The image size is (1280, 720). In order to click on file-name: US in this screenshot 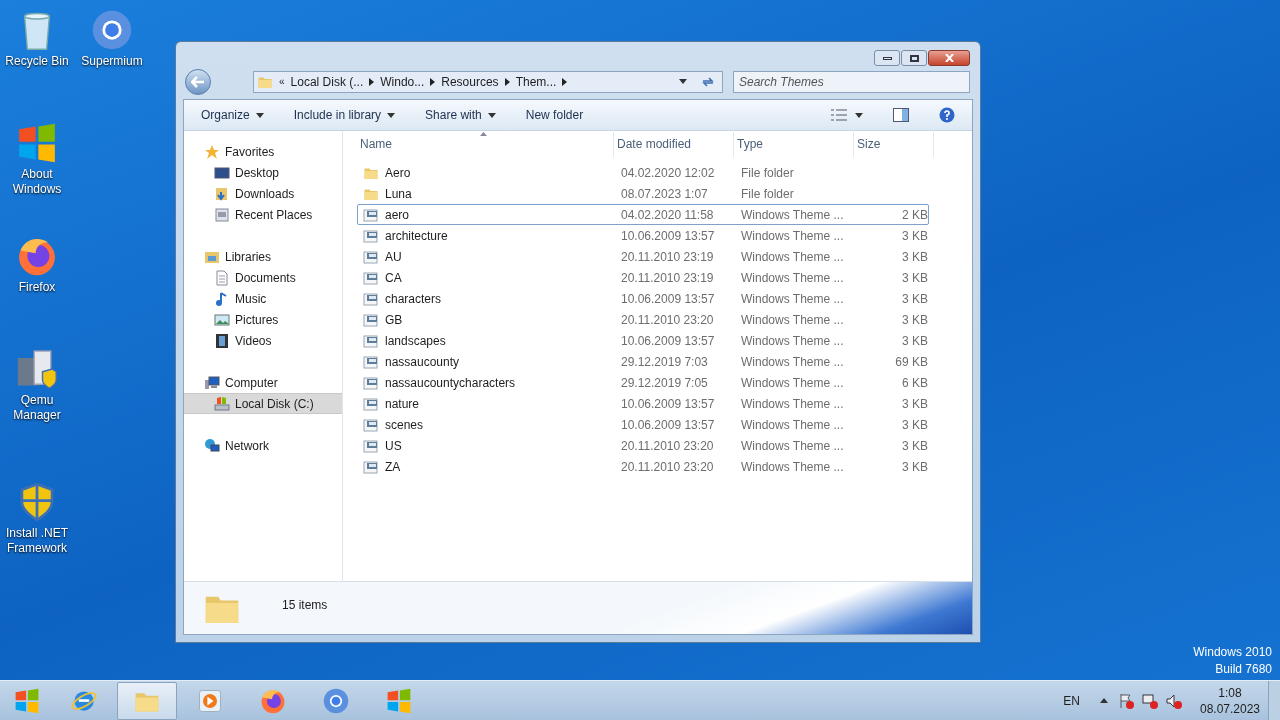, I will do `click(393, 446)`.